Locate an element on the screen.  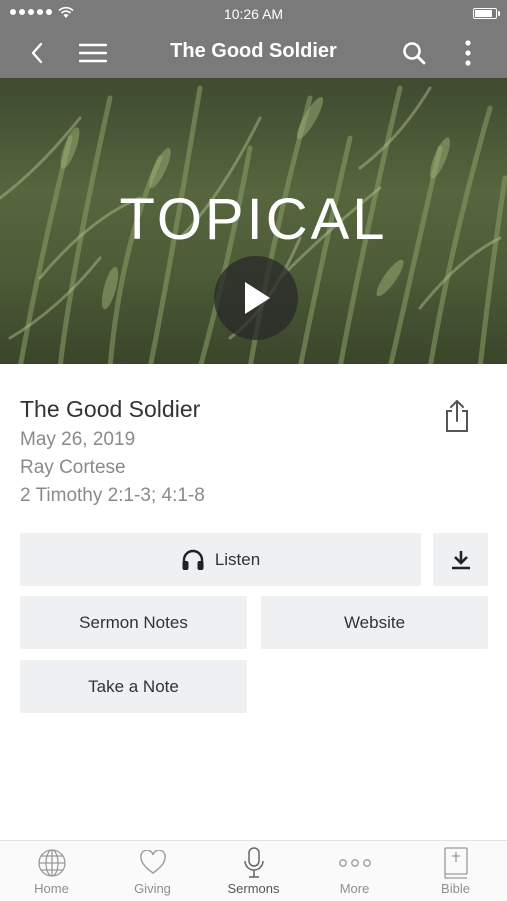
globe-icon is located at coordinates (51, 863).